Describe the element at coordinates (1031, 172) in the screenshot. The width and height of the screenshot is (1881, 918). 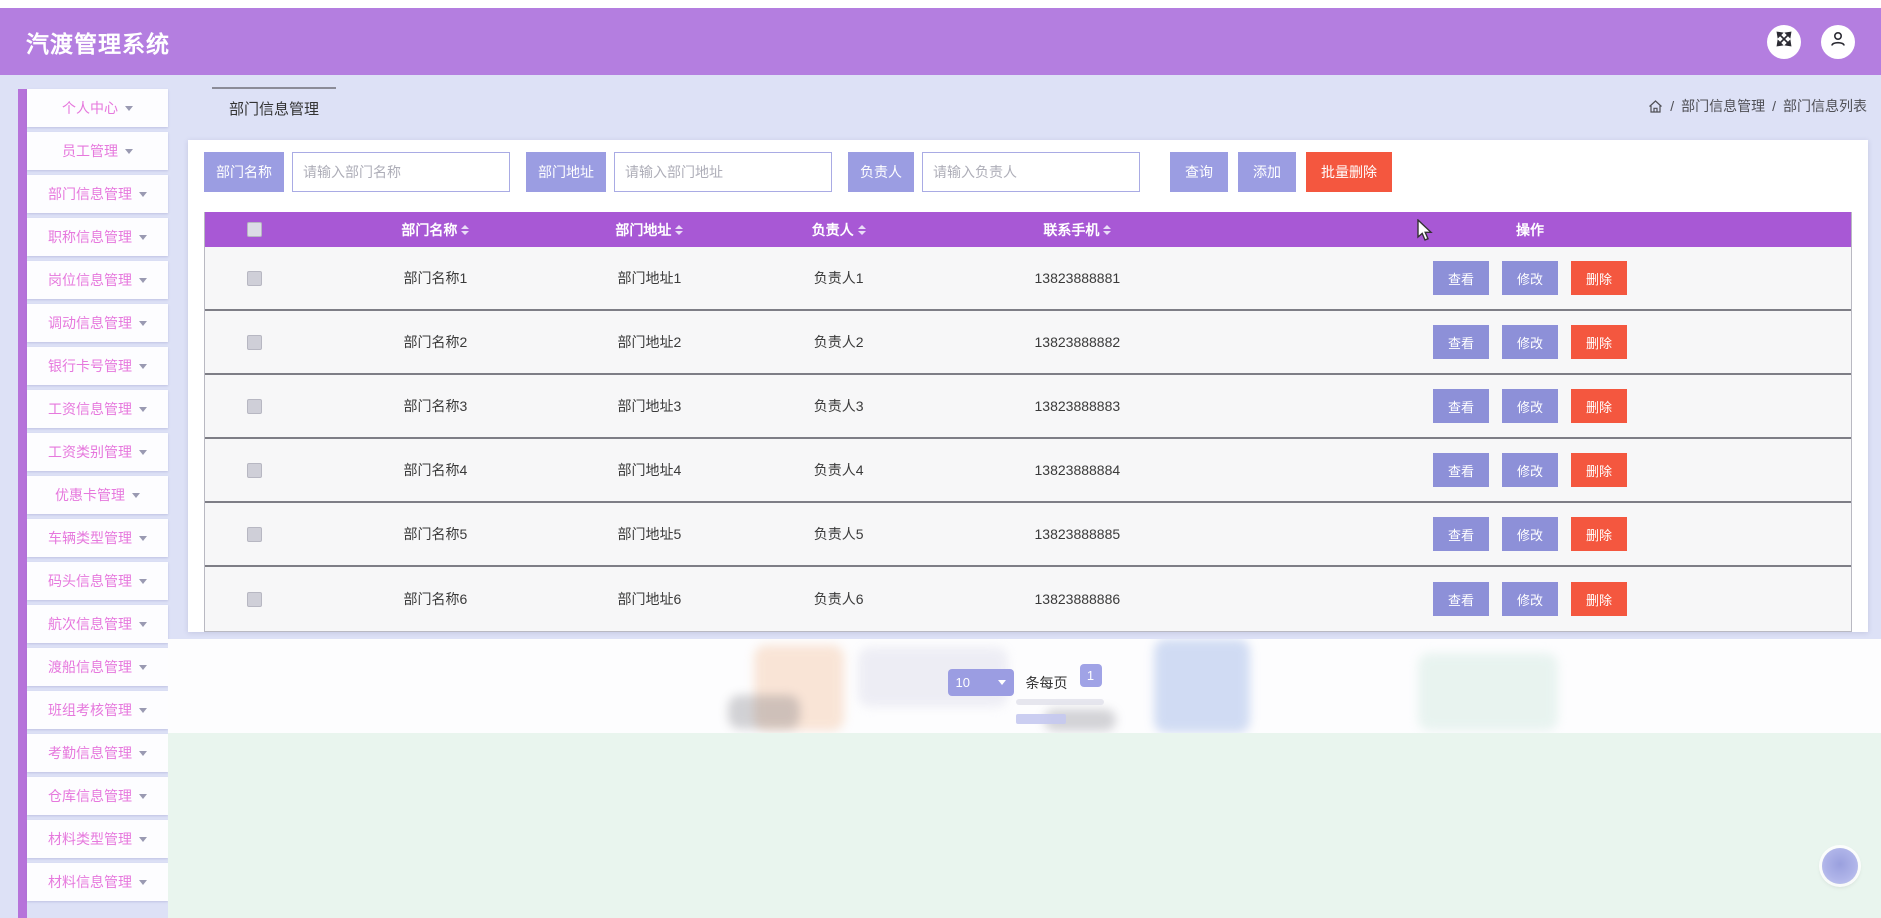
I see `person-input` at that location.